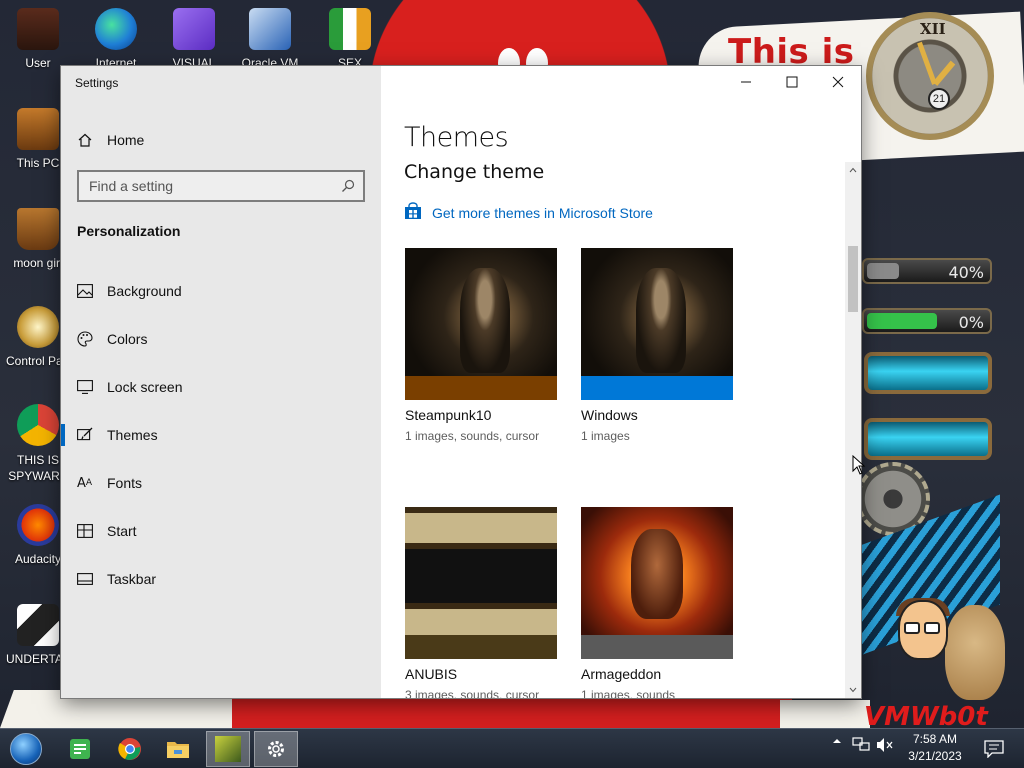 The width and height of the screenshot is (1024, 768). I want to click on theme-tile-armageddon: Armageddon 1 images, sounds, so click(658, 602).